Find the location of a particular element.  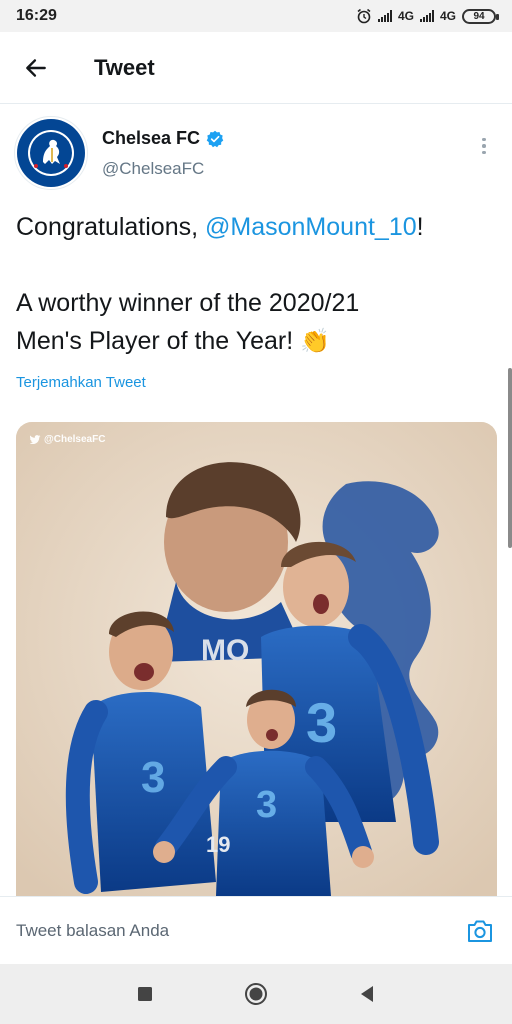

avatar is located at coordinates (51, 153).